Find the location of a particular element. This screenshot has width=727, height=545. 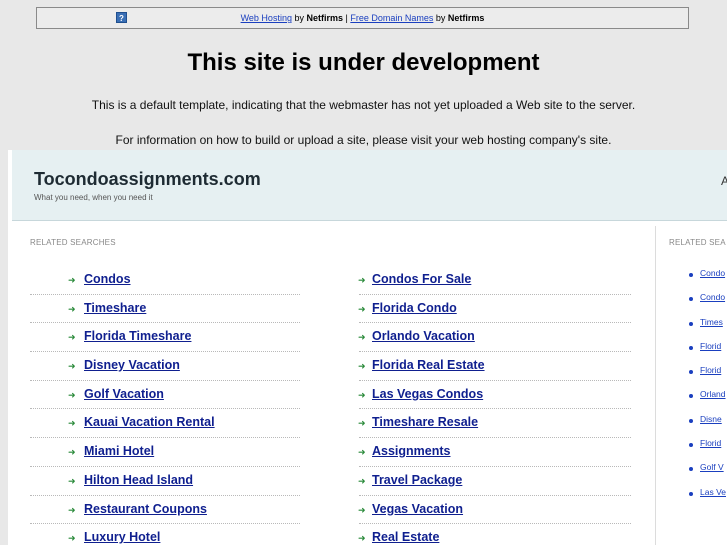

list-item: ➜ Kauai Vacation Rental is located at coordinates (165, 424).